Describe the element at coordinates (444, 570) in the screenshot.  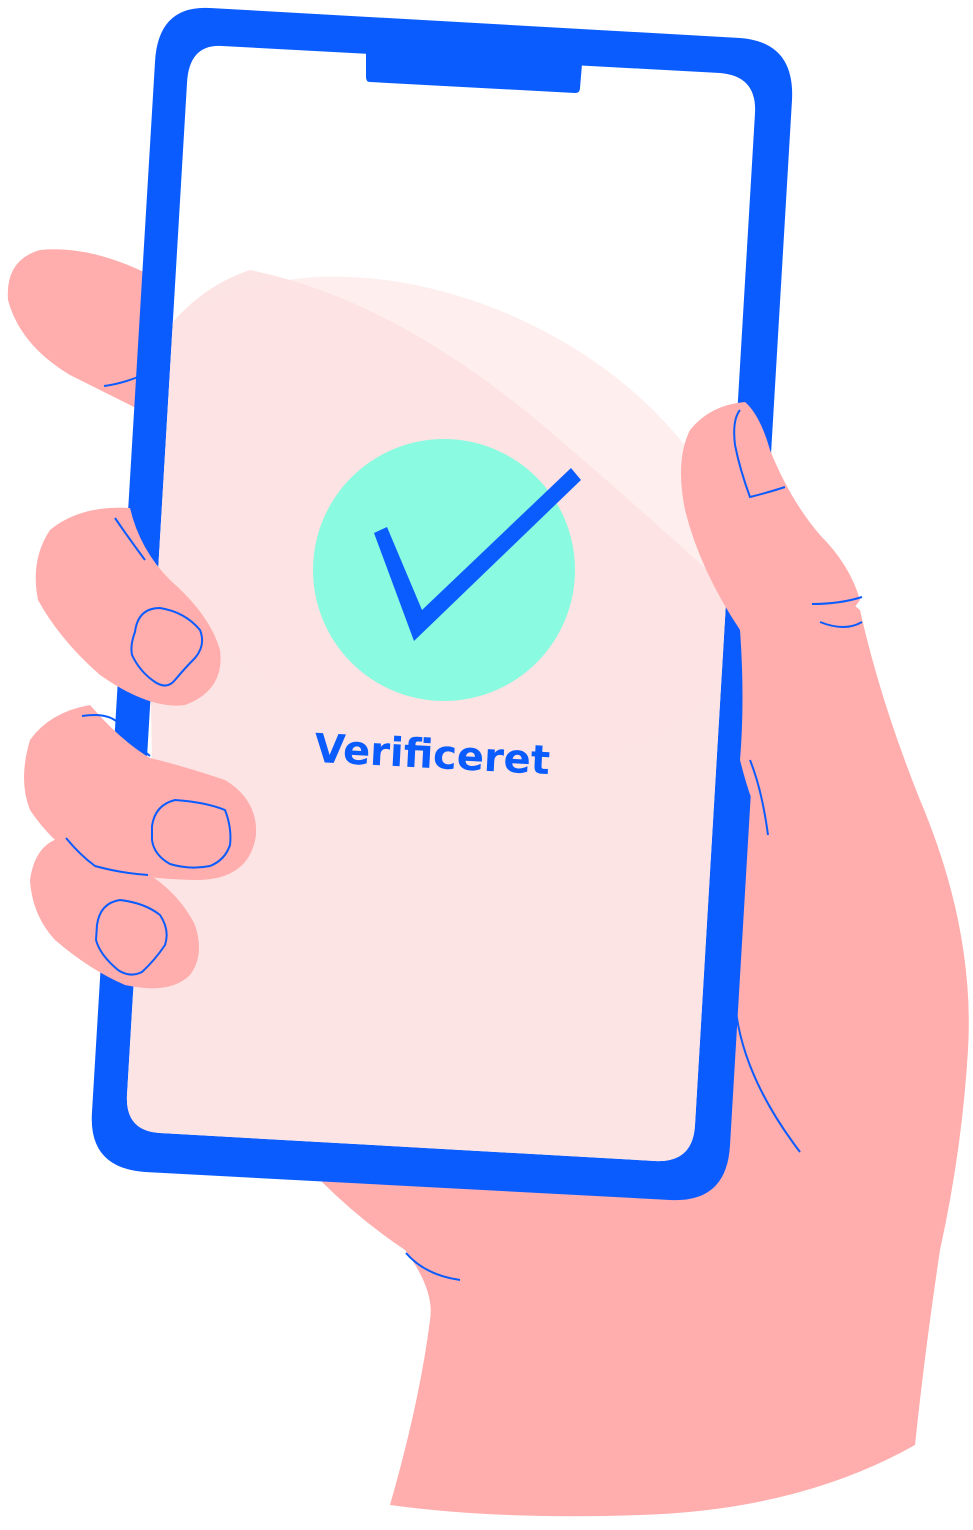
I see `check-circle` at that location.